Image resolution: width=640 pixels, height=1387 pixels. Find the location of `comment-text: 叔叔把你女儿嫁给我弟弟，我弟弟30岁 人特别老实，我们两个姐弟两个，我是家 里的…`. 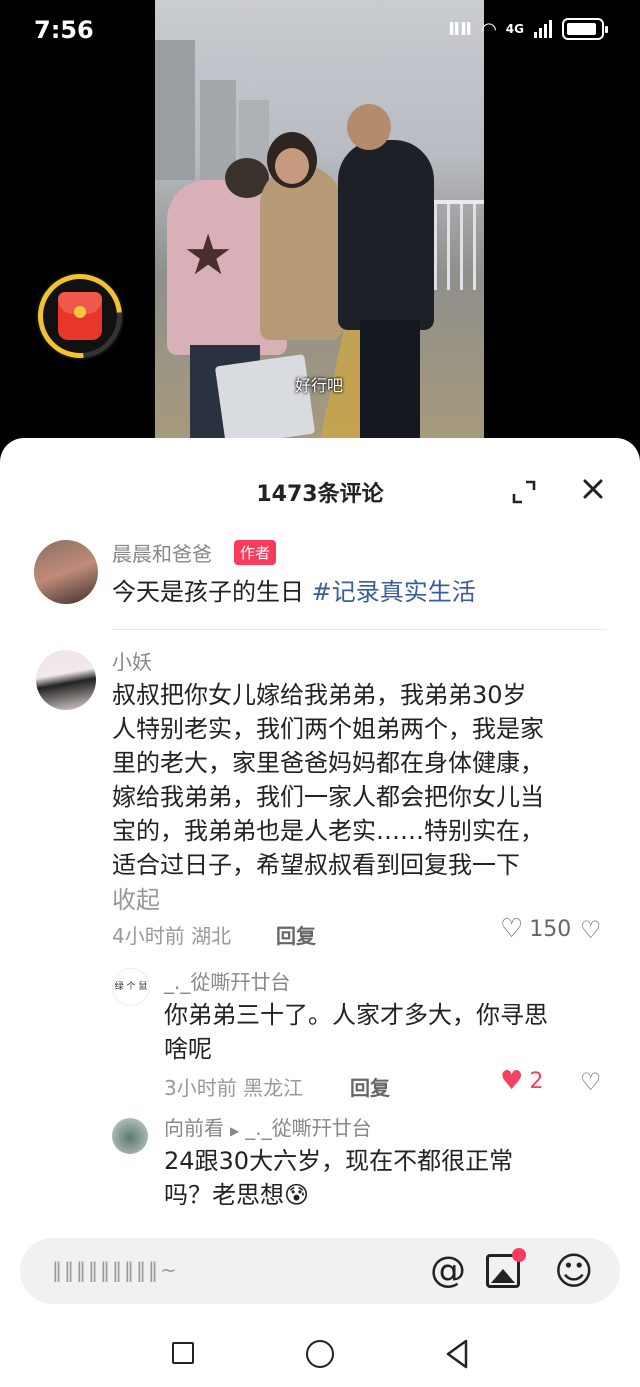

comment-text: 叔叔把你女儿嫁给我弟弟，我弟弟30岁 人特别老实，我们两个姐弟两个，我是家 里的… is located at coordinates (328, 780).